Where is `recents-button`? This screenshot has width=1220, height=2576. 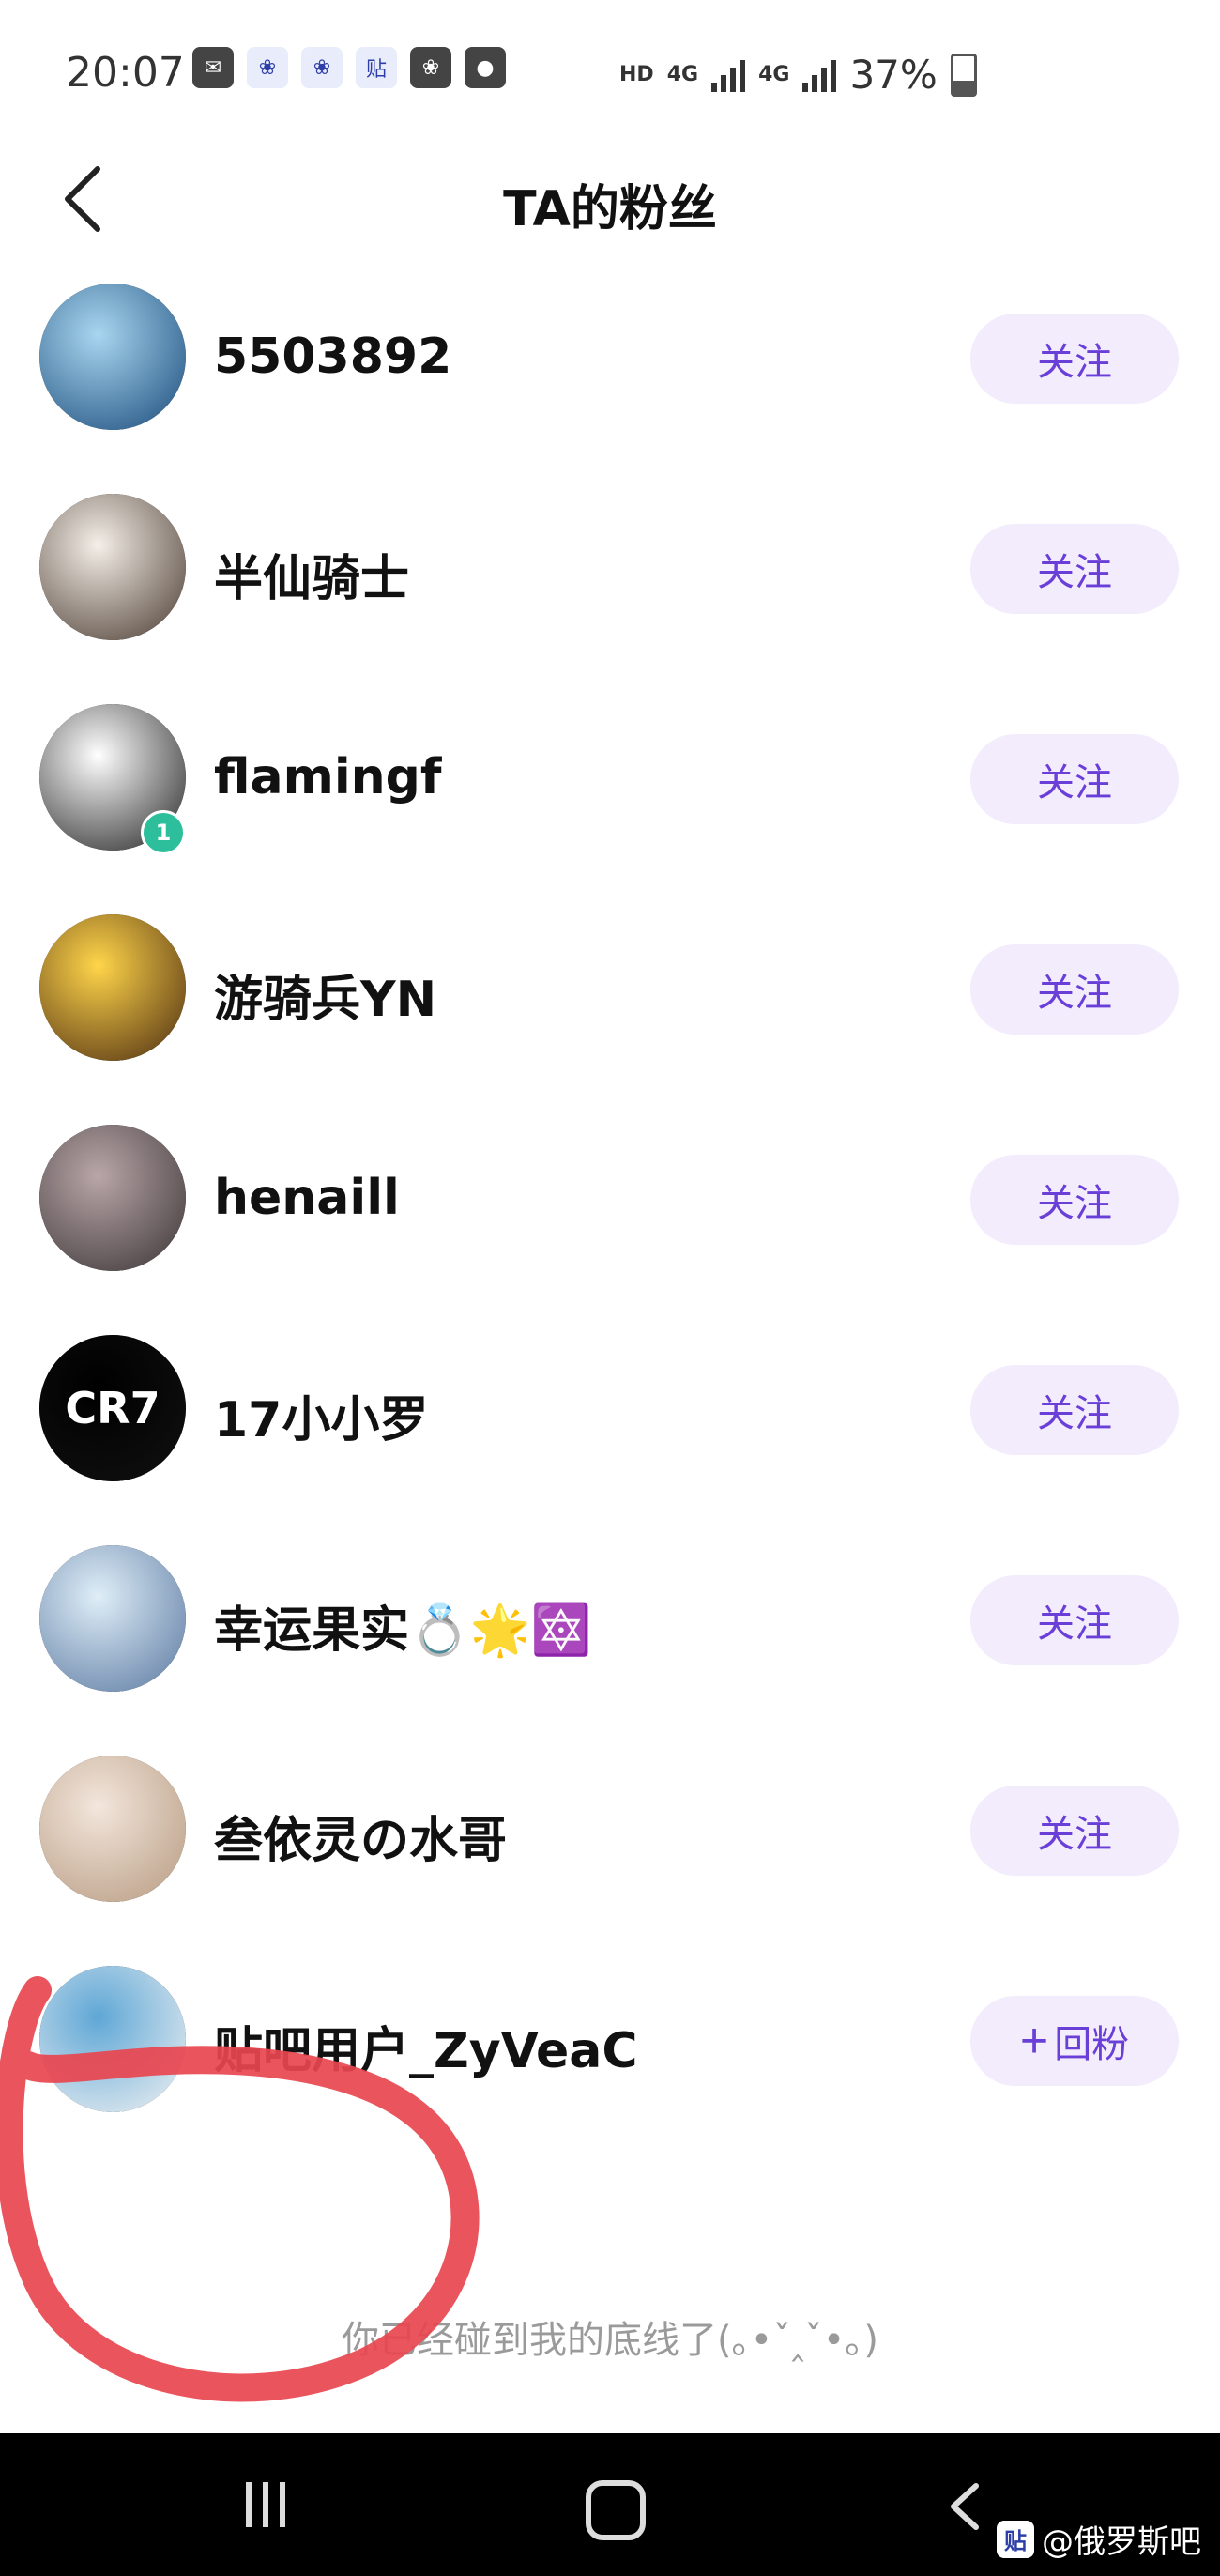 recents-button is located at coordinates (266, 2505).